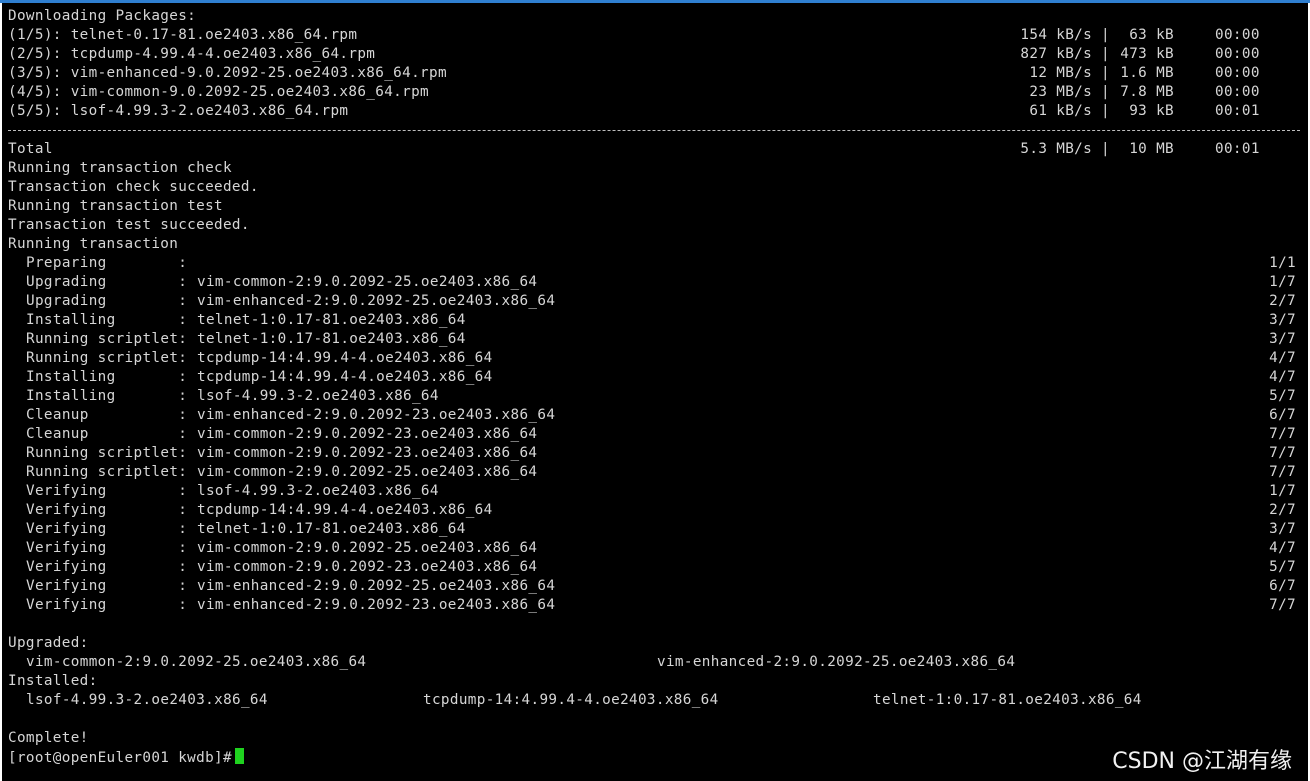  What do you see at coordinates (1069, 111) in the screenshot?
I see `download-speed: 61 kB/s |` at bounding box center [1069, 111].